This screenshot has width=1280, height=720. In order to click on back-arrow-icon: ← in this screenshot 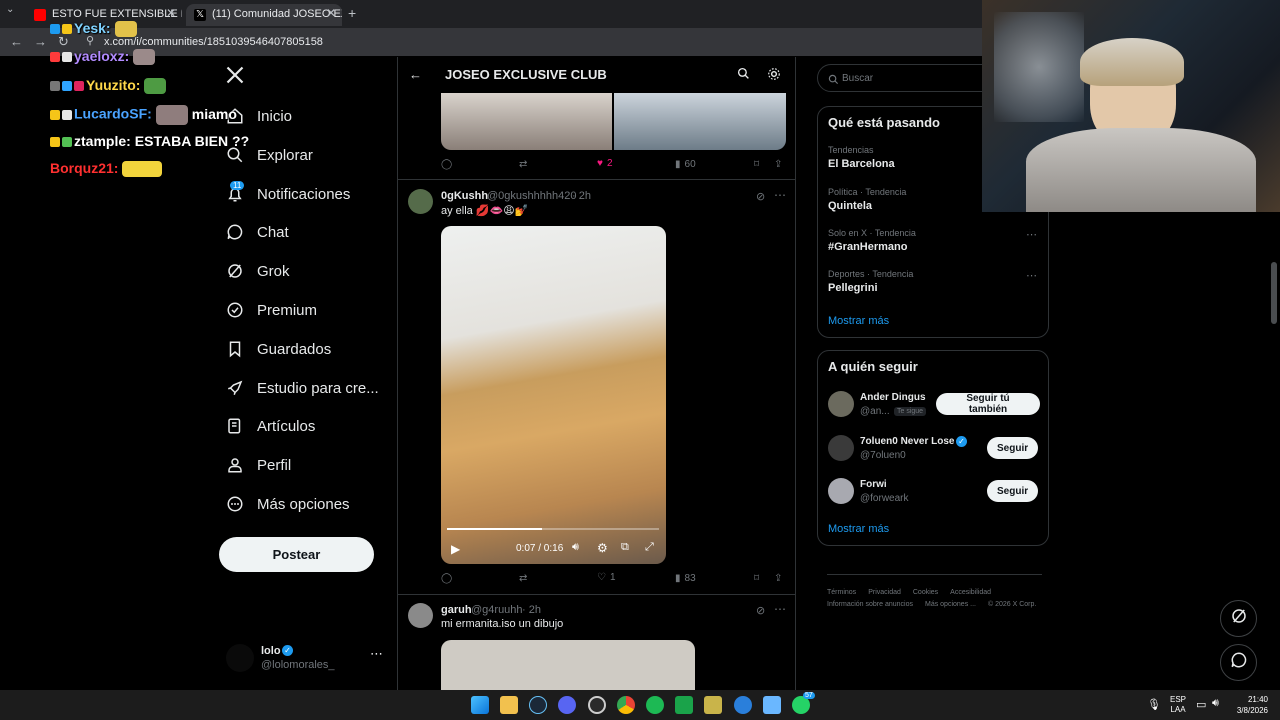, I will do `click(415, 74)`.